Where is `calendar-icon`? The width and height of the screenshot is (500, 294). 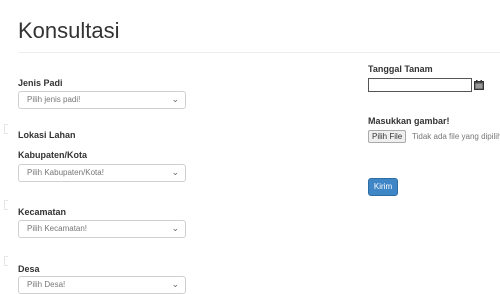 calendar-icon is located at coordinates (479, 85).